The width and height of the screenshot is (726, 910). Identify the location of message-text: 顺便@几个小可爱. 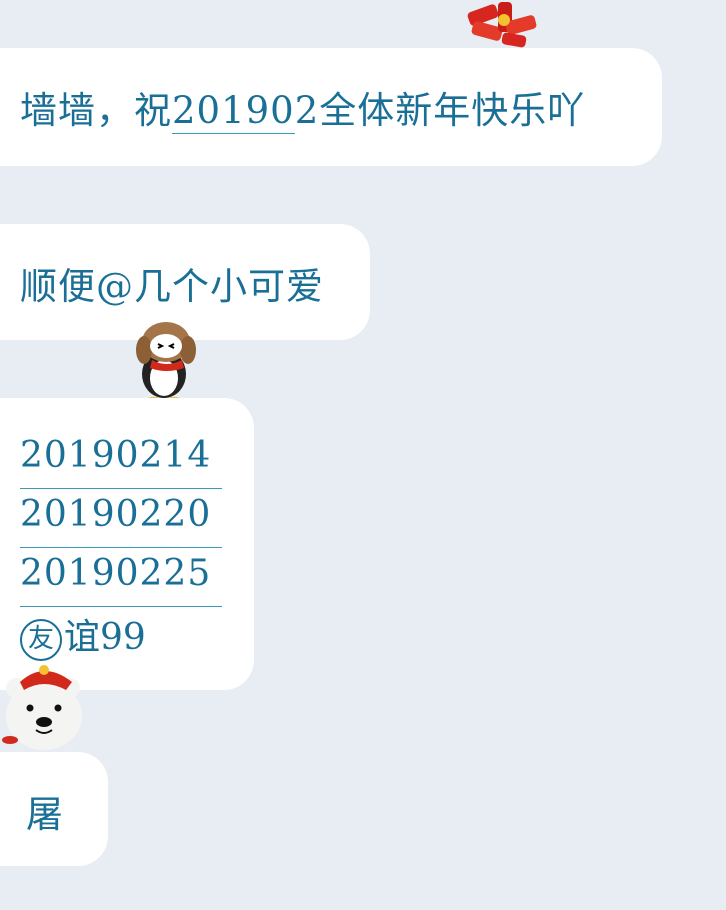
(172, 286).